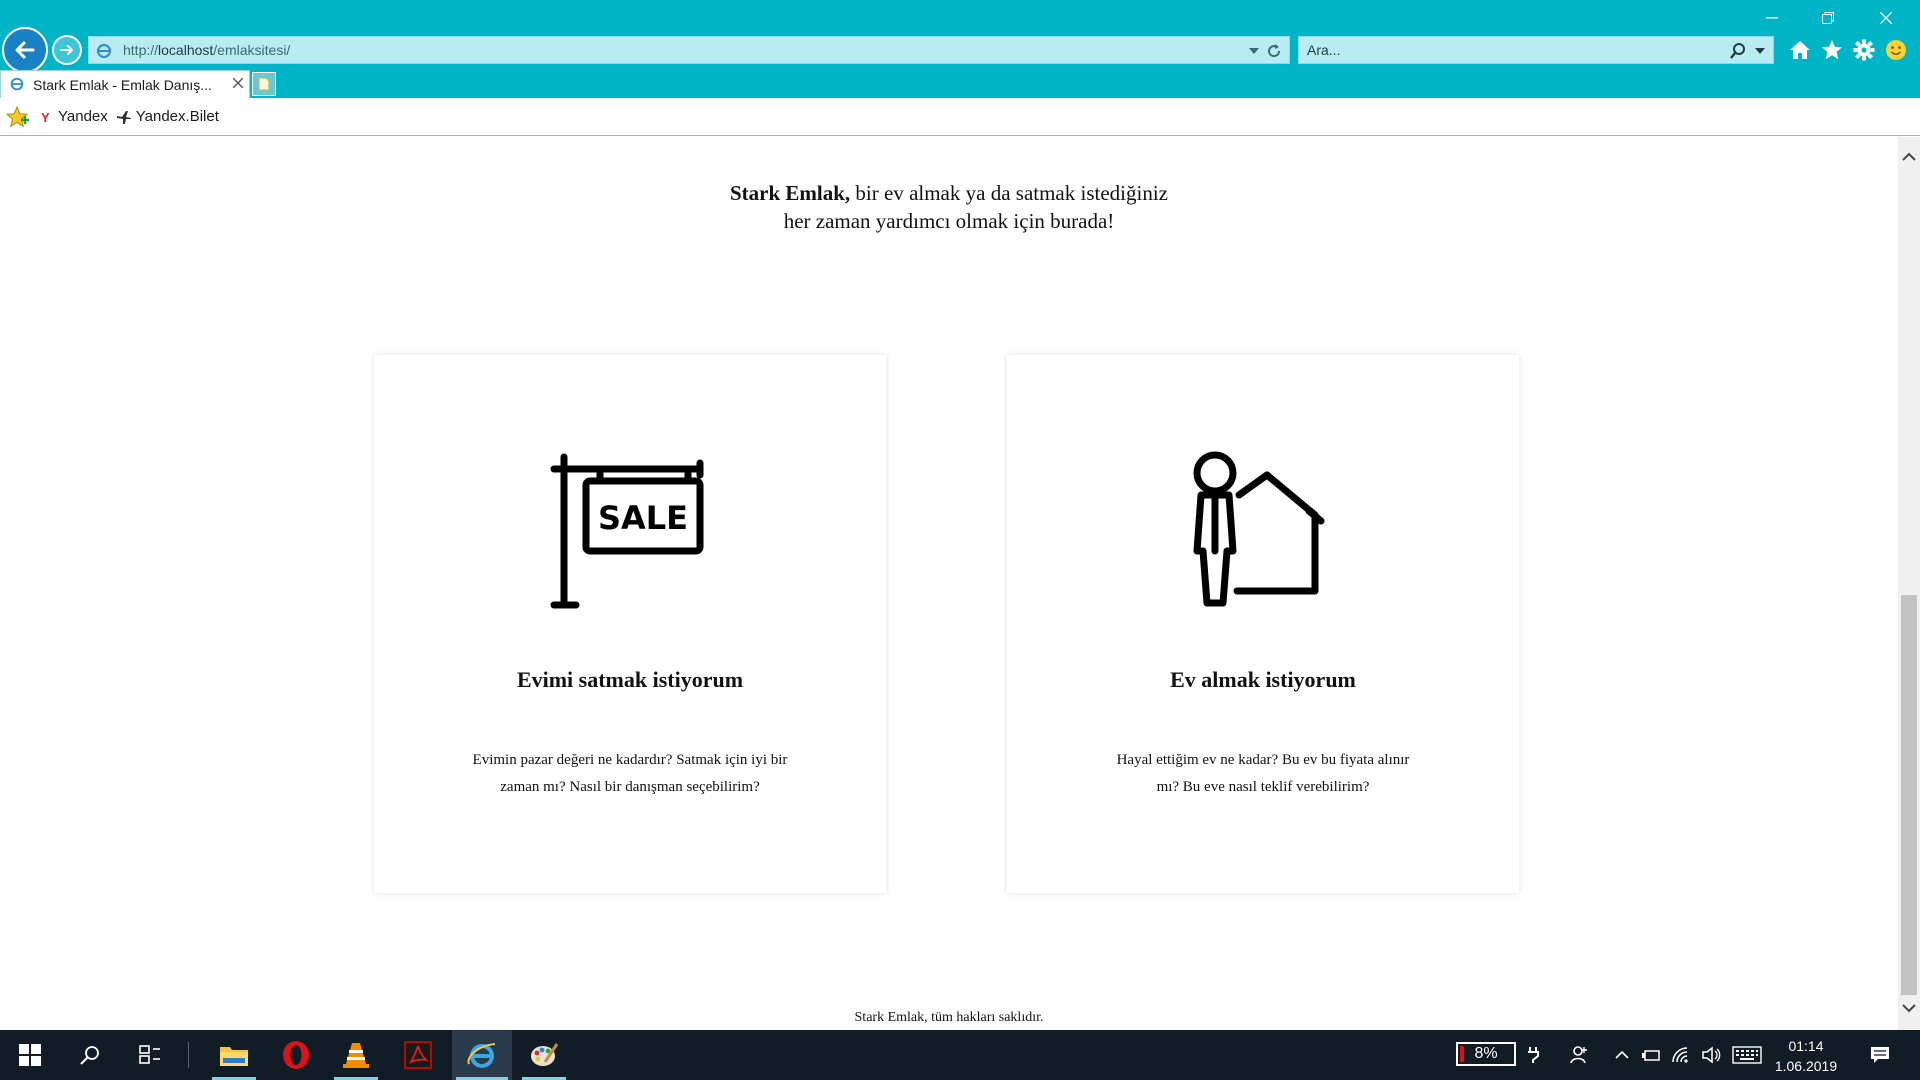  What do you see at coordinates (1009, 193) in the screenshot?
I see `tagline-text: bir ev almak ya da satmak istediğiniz` at bounding box center [1009, 193].